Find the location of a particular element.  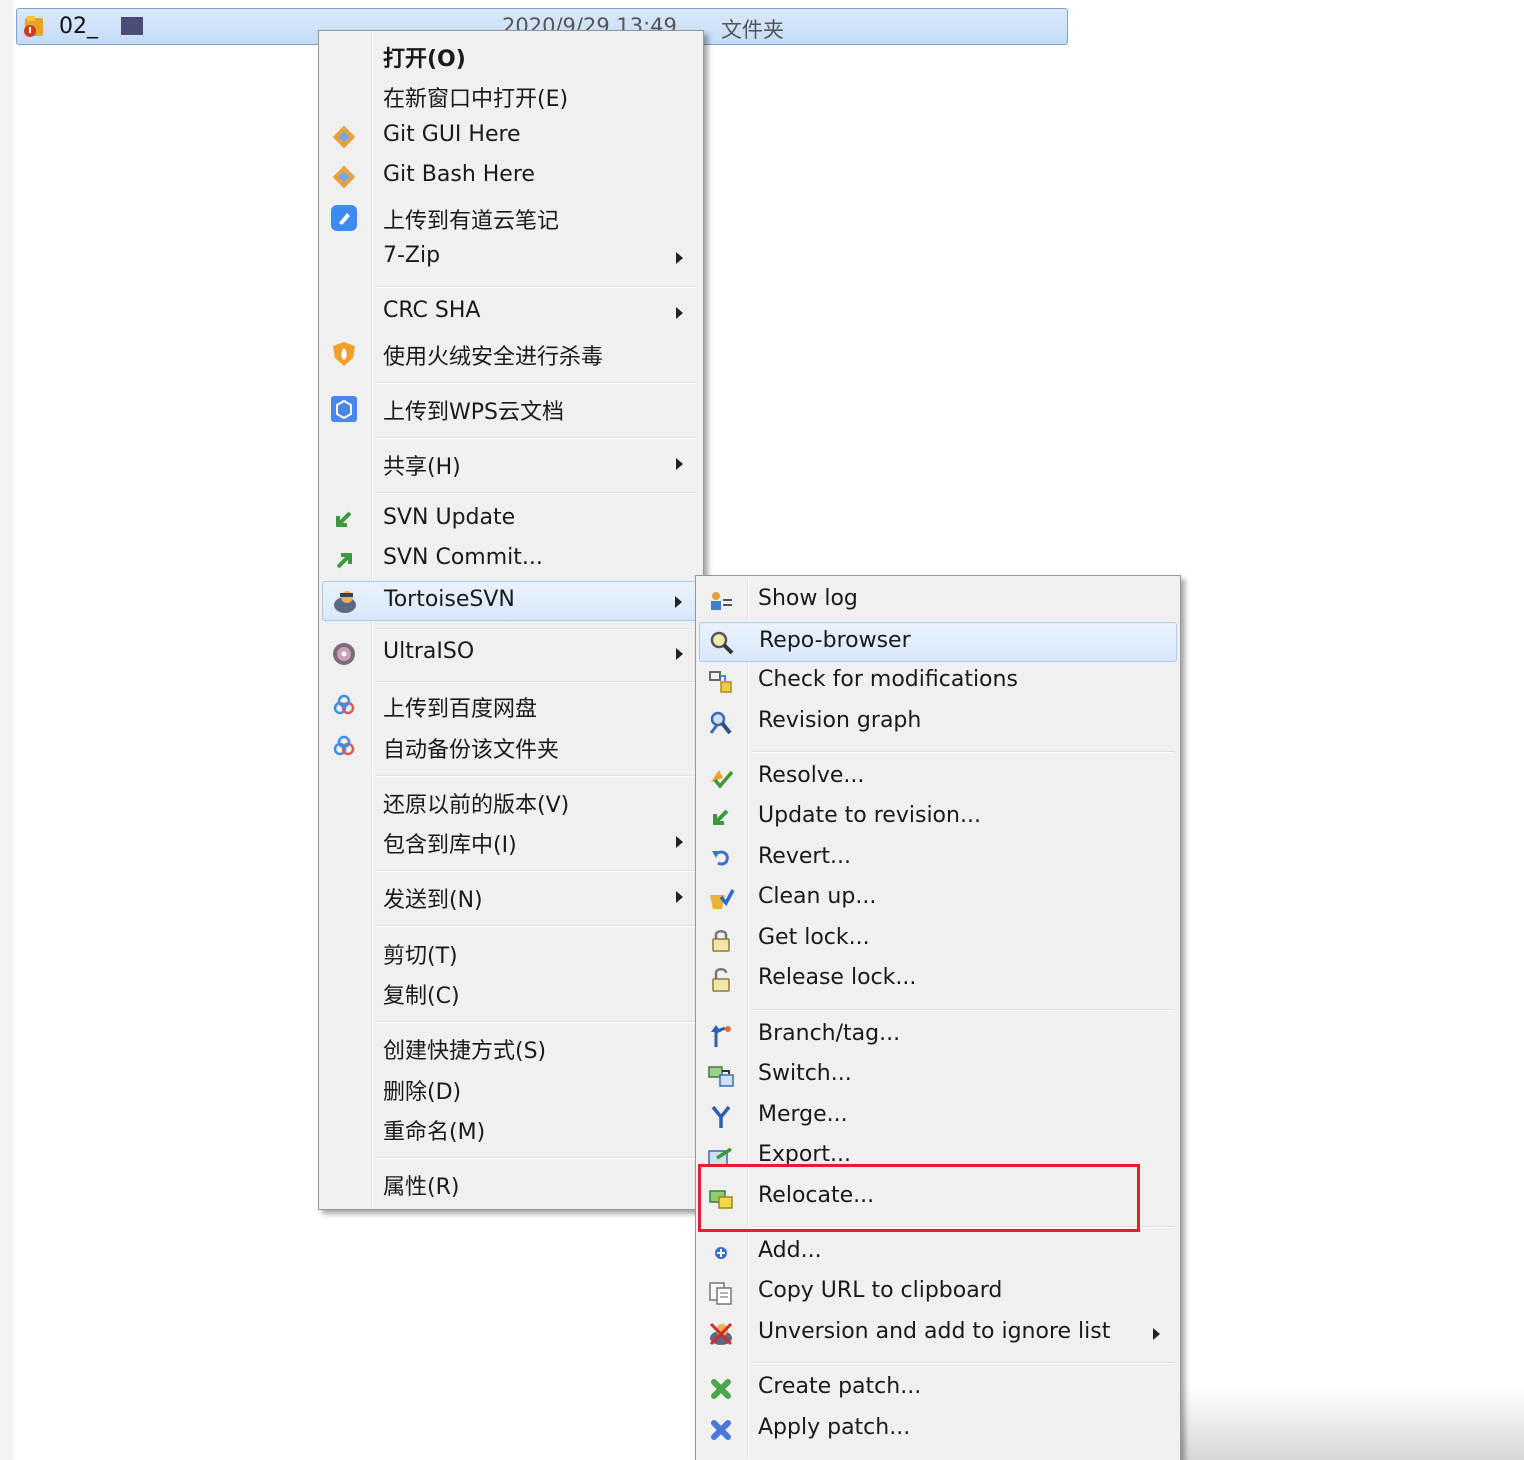

svn-commit-icon is located at coordinates (344, 561).